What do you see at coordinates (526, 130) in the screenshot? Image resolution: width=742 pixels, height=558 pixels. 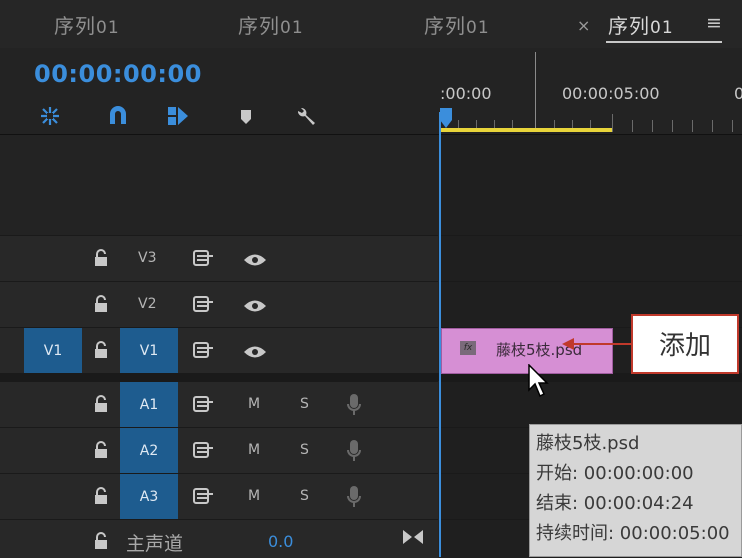 I see `work-area-bar` at bounding box center [526, 130].